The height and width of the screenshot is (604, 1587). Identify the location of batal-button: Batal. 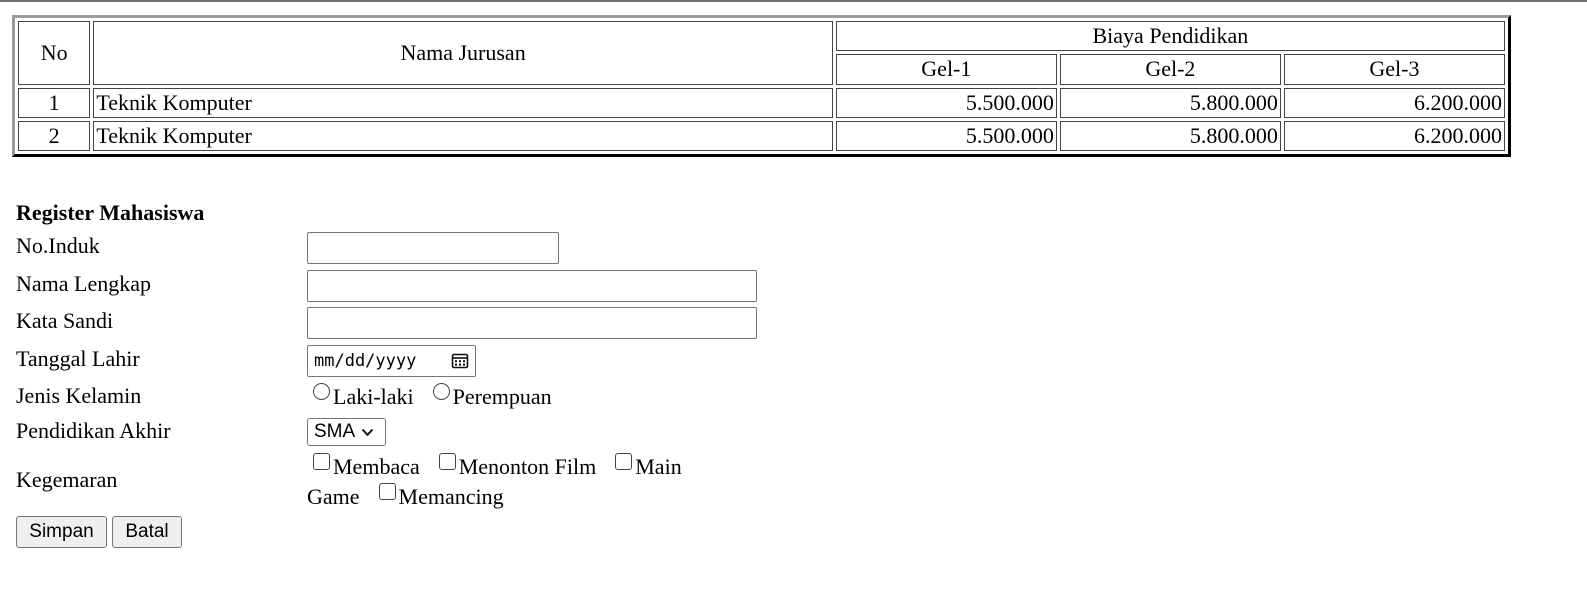
(147, 532).